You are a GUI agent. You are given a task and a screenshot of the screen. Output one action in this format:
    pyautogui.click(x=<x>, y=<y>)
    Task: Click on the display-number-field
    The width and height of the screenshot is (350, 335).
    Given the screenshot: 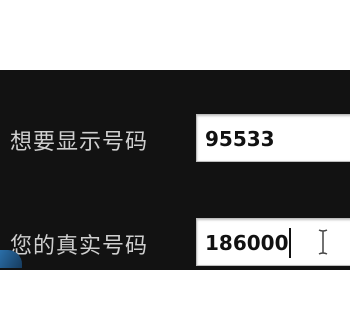 What is the action you would take?
    pyautogui.click(x=273, y=138)
    